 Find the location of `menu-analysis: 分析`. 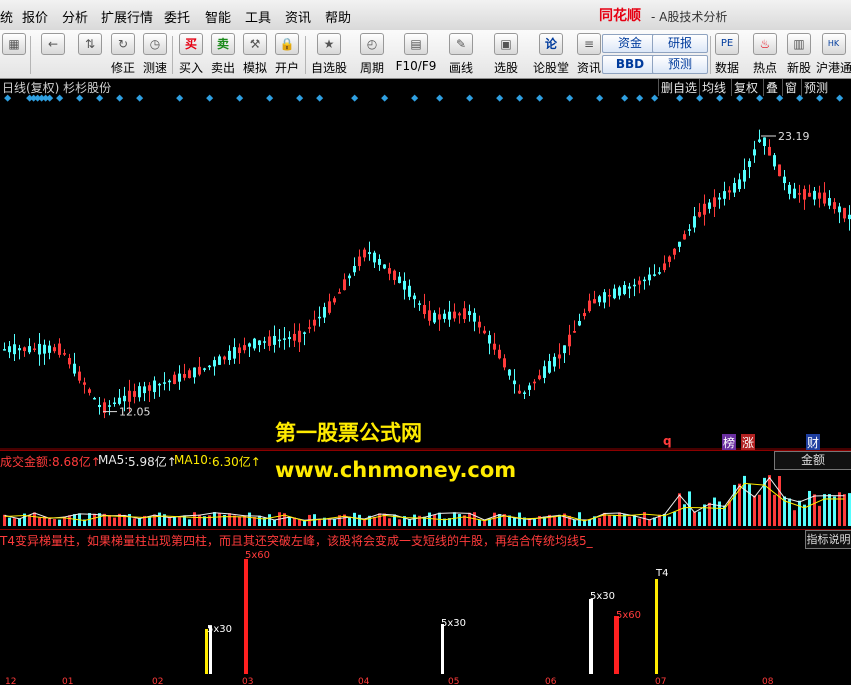

menu-analysis: 分析 is located at coordinates (75, 16).